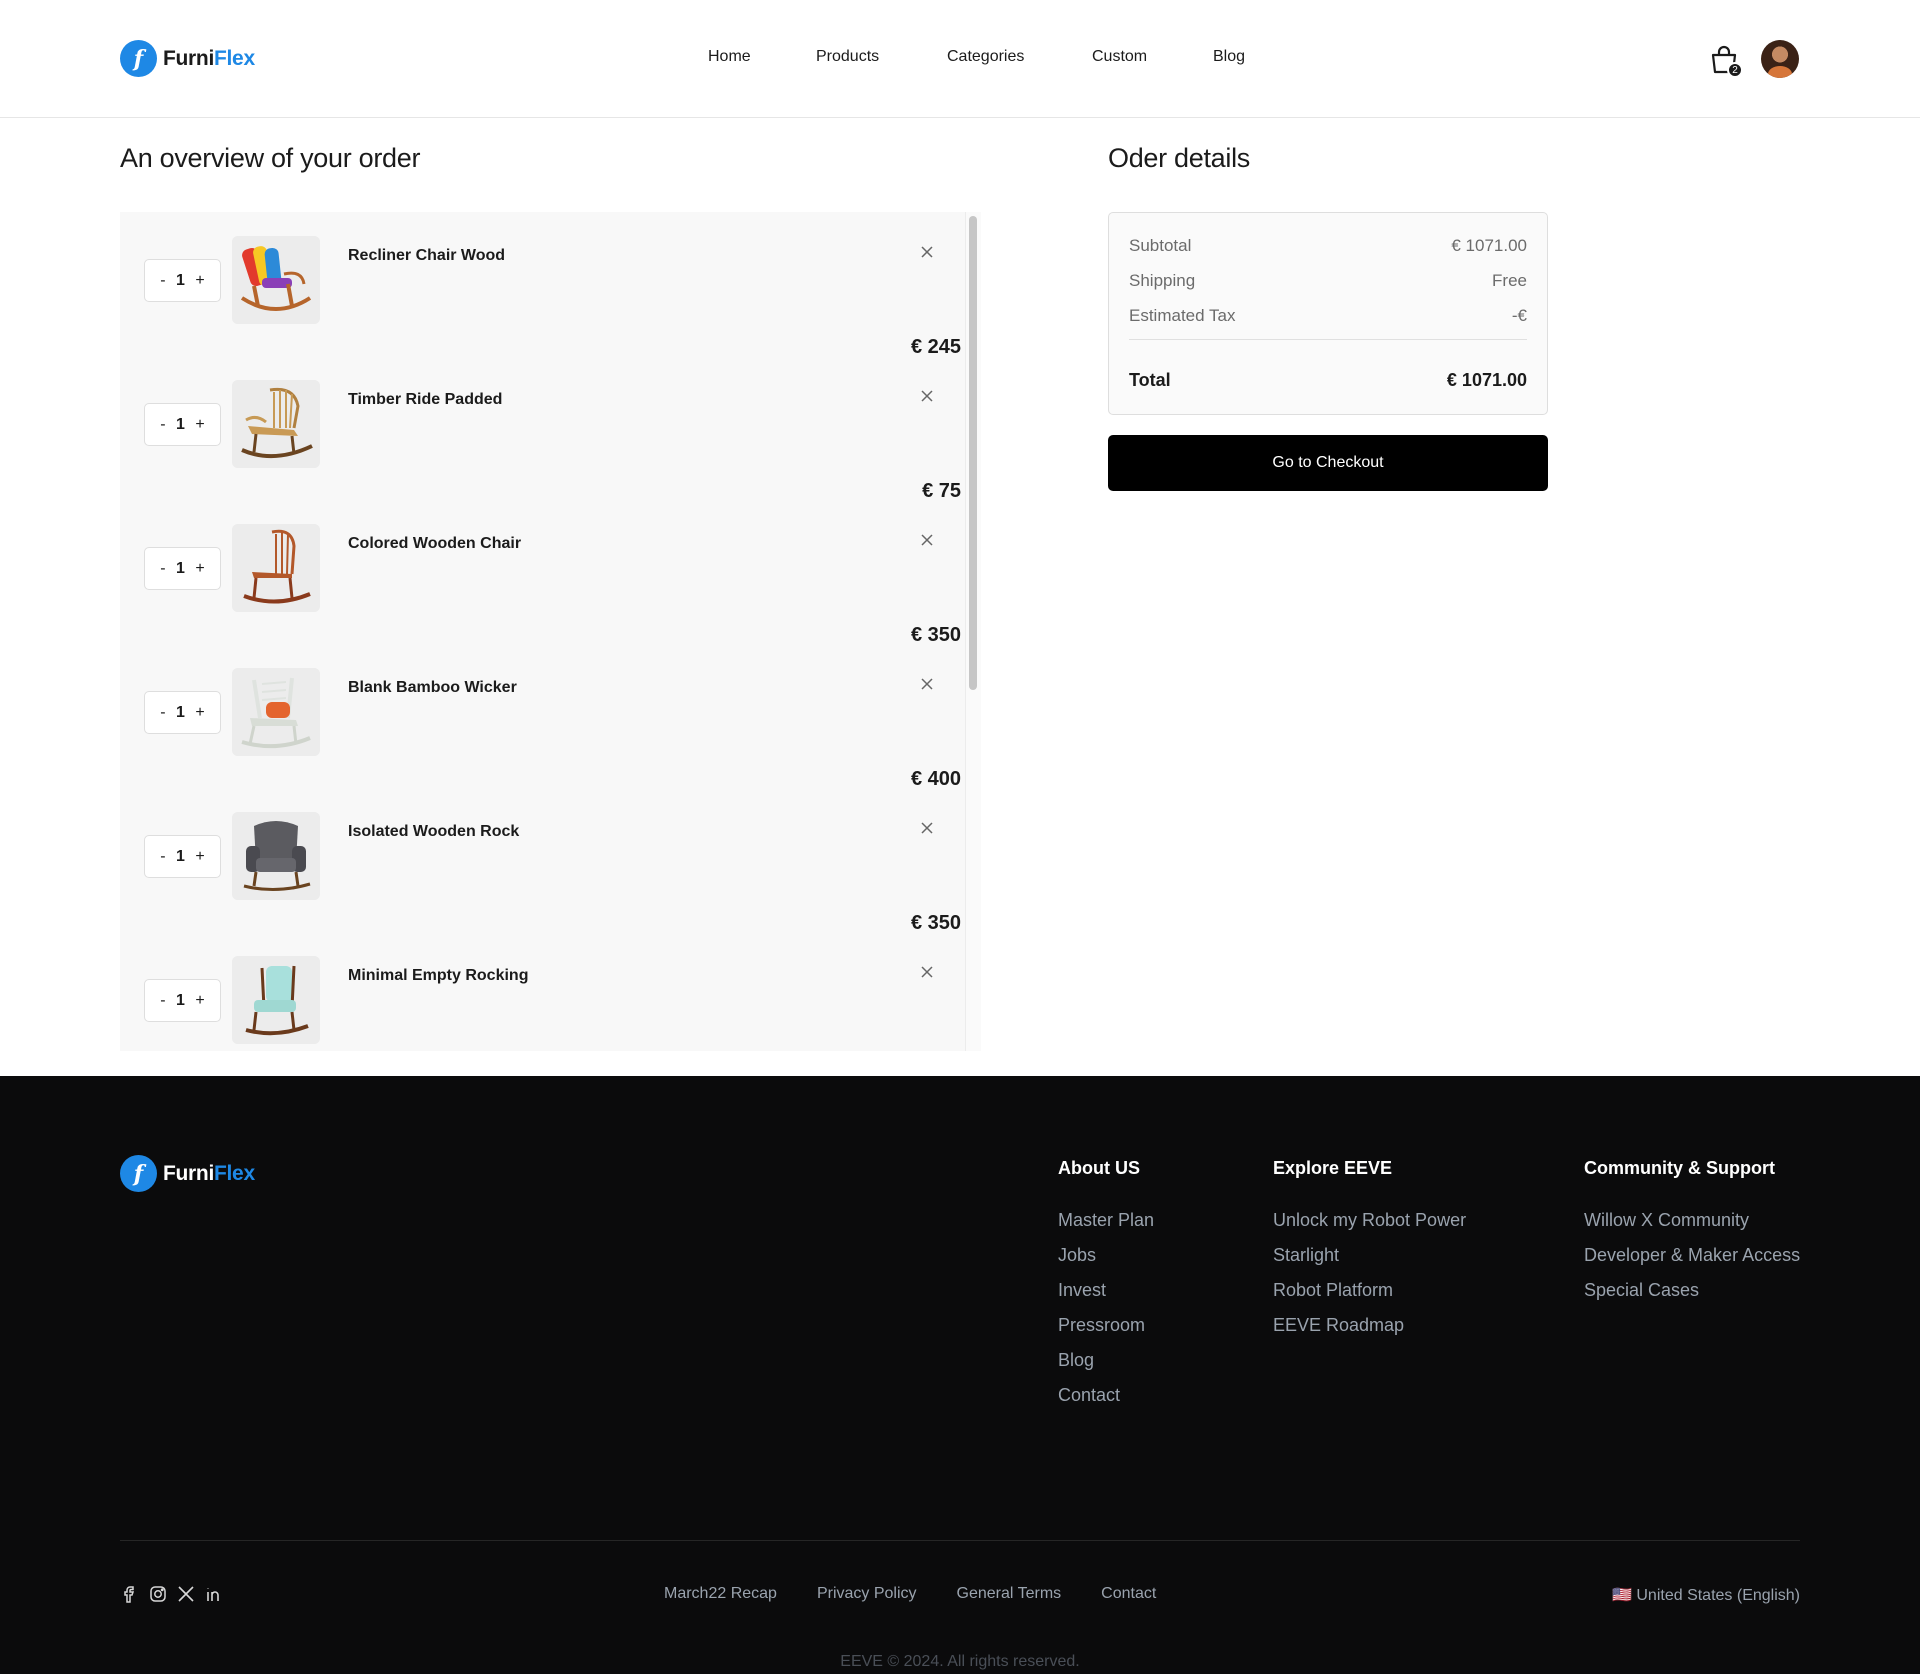 The height and width of the screenshot is (1674, 1920). Describe the element at coordinates (729, 57) in the screenshot. I see `nav-home: Home` at that location.